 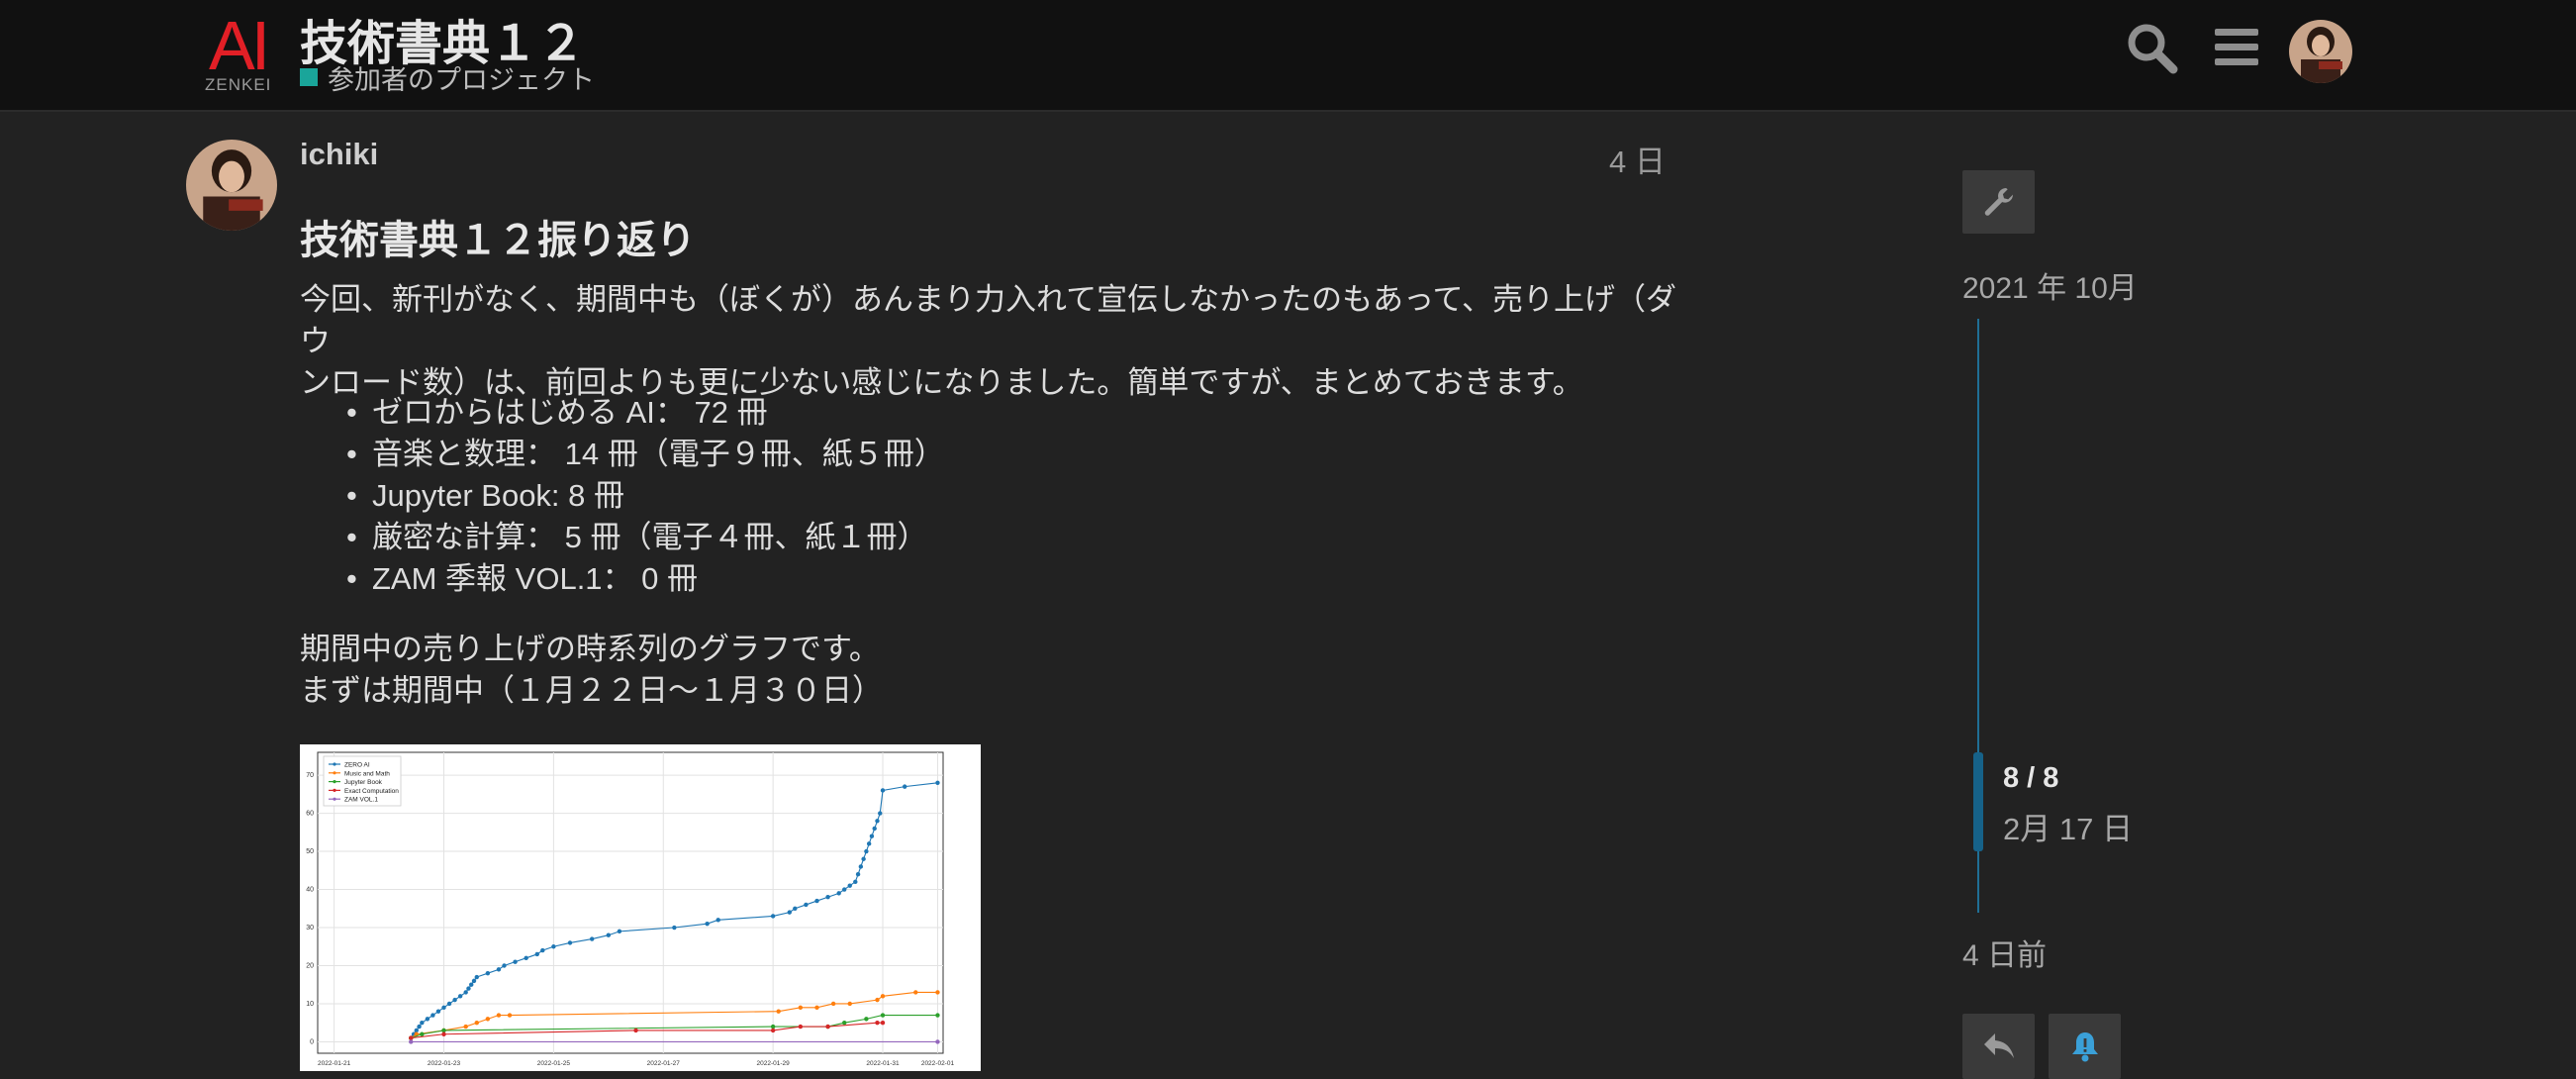 I want to click on category-label: 参加者のプロジェクト, so click(x=461, y=79).